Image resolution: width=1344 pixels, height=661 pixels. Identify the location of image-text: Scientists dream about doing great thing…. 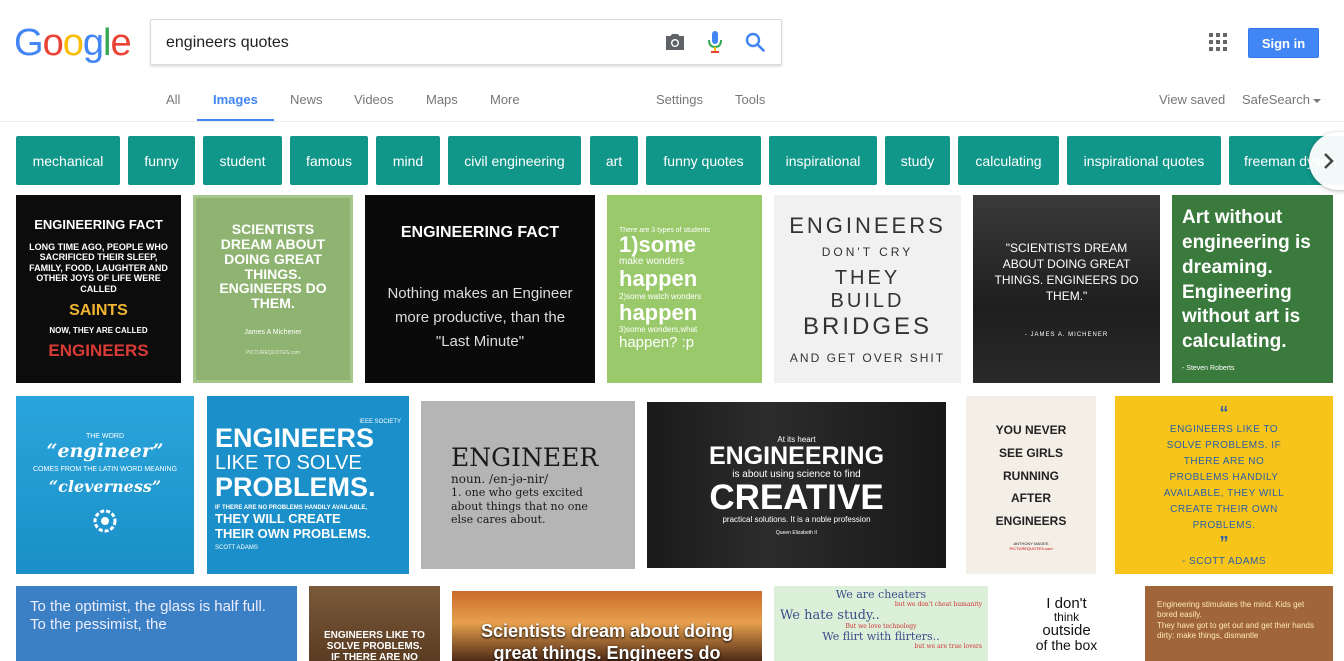
(607, 641).